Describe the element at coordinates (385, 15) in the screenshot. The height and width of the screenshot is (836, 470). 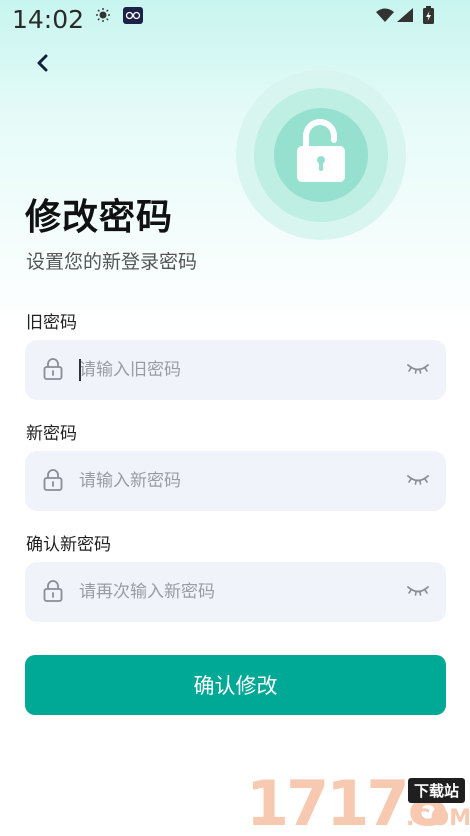
I see `wifi-icon` at that location.